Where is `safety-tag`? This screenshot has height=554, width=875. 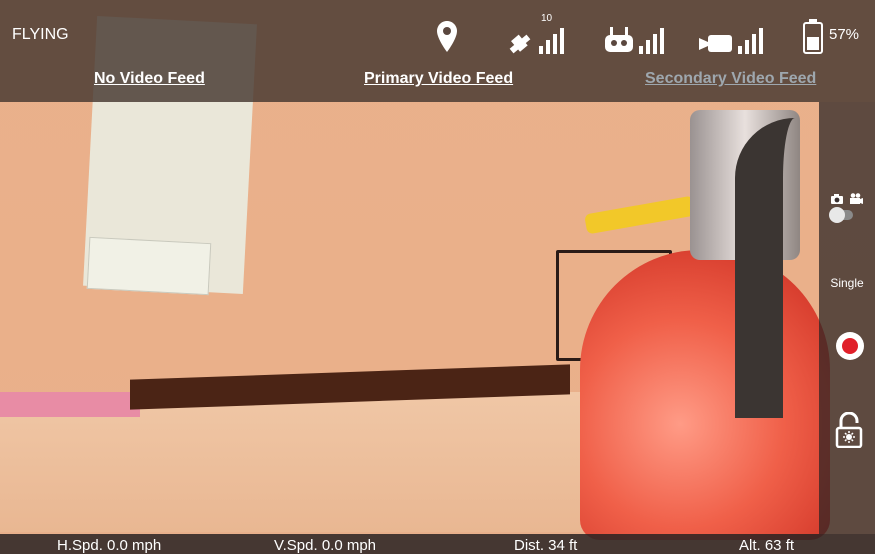
safety-tag is located at coordinates (640, 215).